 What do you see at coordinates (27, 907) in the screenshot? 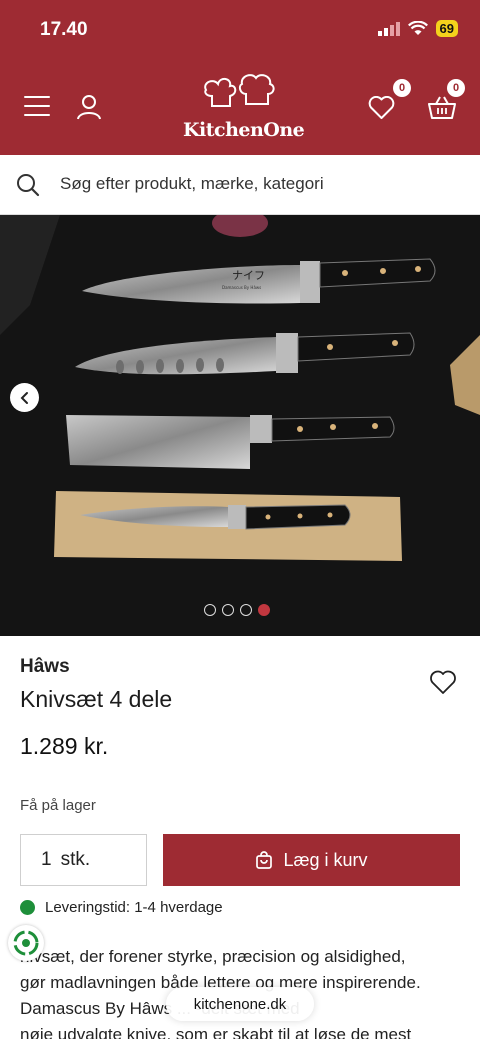
I see `availability-dot` at bounding box center [27, 907].